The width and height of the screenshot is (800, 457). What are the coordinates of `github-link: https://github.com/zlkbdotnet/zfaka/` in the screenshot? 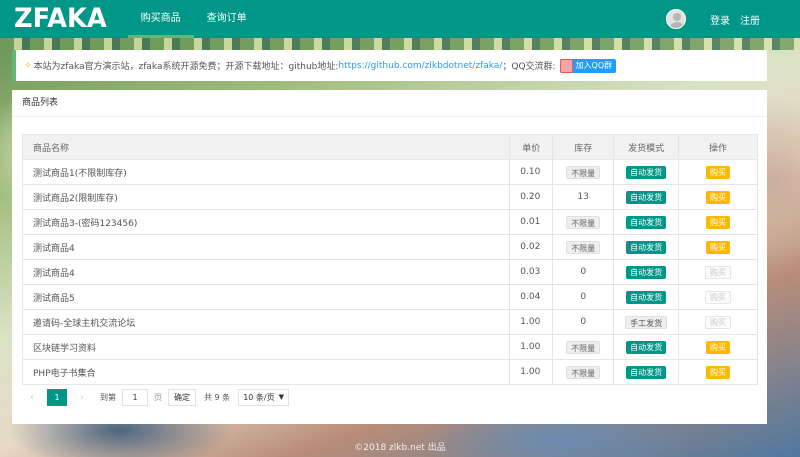 It's located at (420, 66).